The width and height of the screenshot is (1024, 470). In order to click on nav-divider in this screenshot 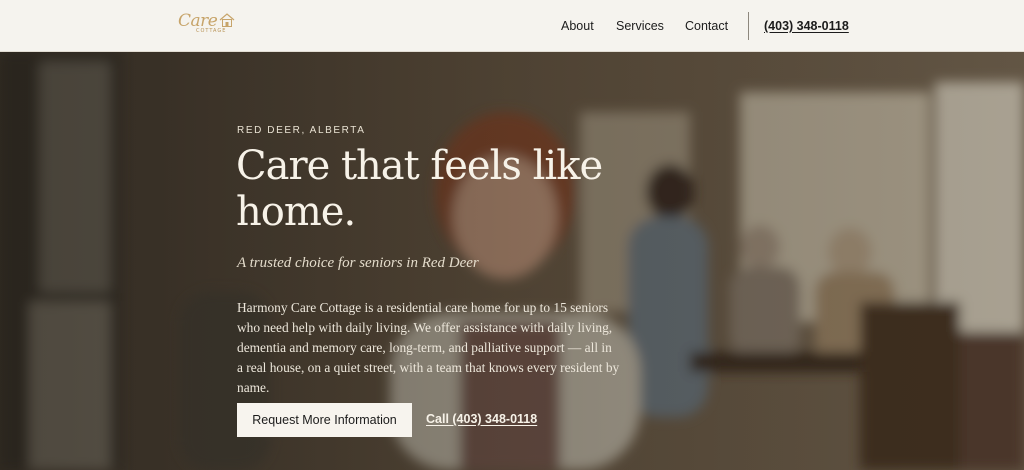, I will do `click(748, 26)`.